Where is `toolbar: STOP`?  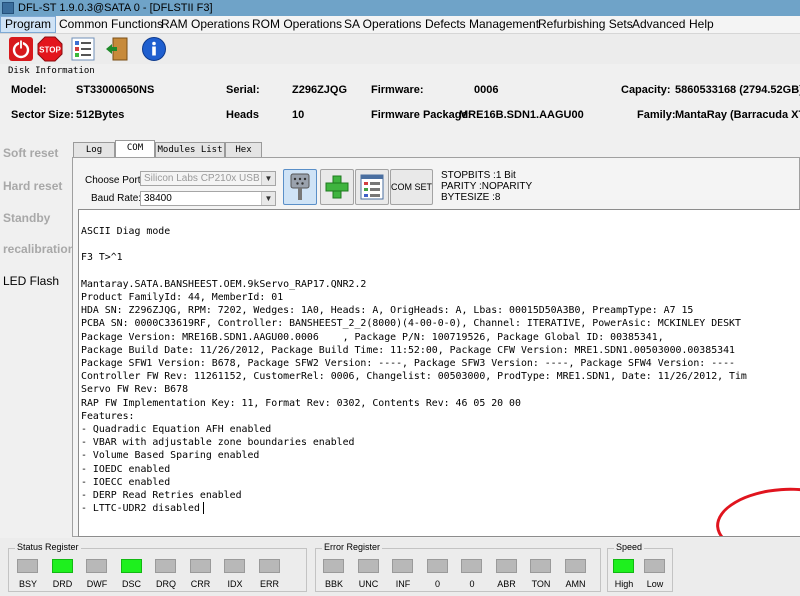 toolbar: STOP is located at coordinates (400, 49).